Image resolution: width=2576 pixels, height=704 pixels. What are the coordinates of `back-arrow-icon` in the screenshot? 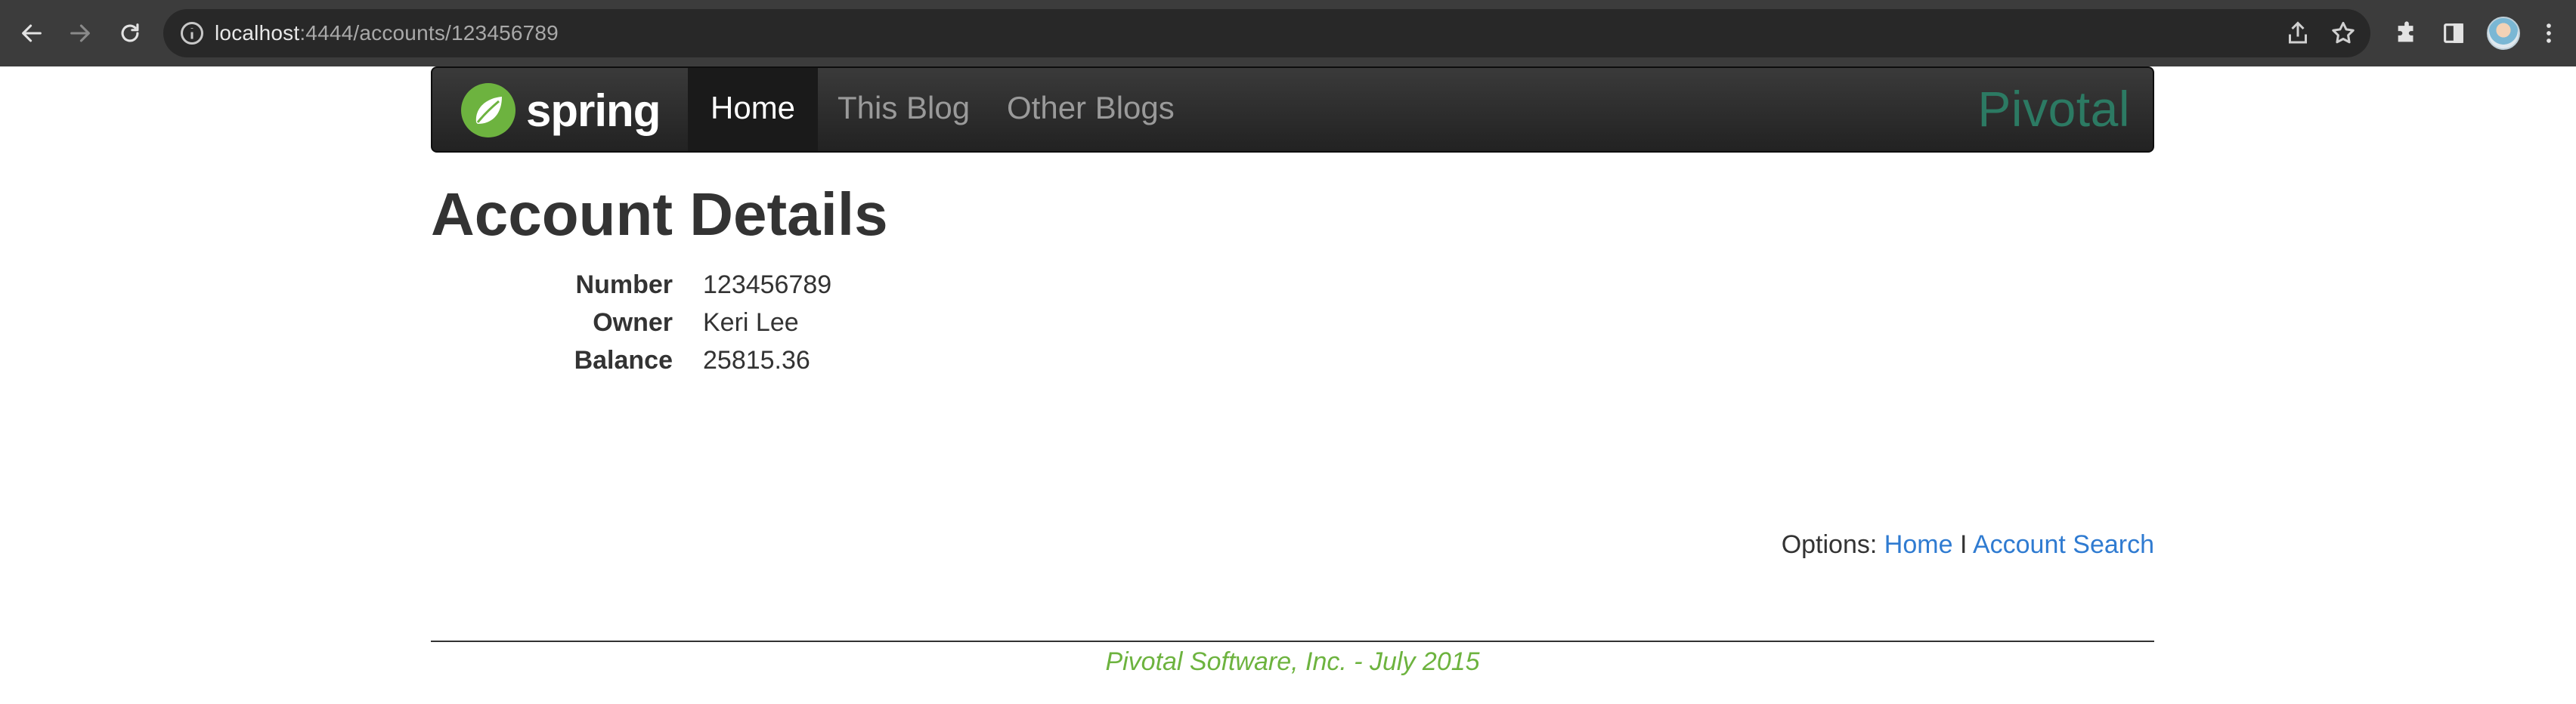 It's located at (31, 34).